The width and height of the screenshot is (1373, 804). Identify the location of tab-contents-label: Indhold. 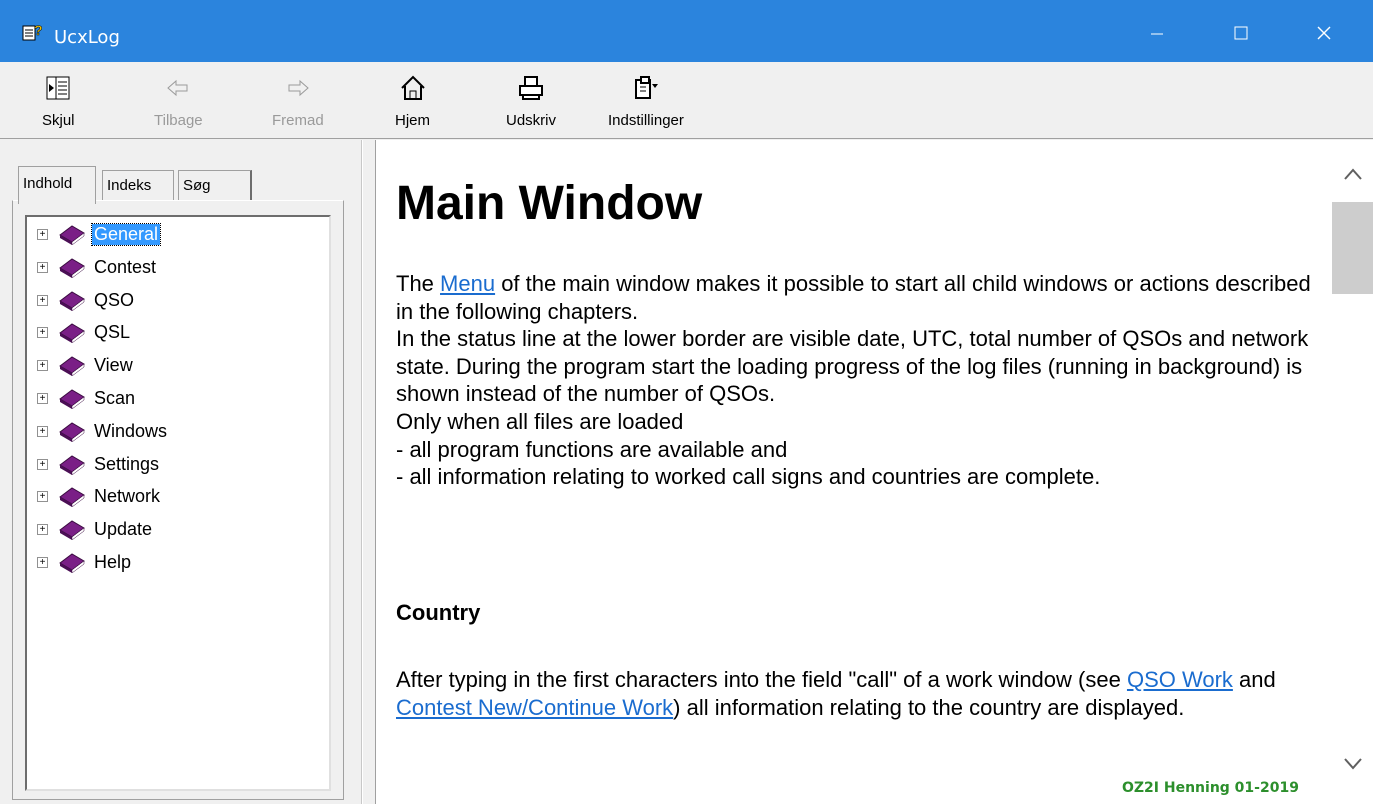
(48, 183).